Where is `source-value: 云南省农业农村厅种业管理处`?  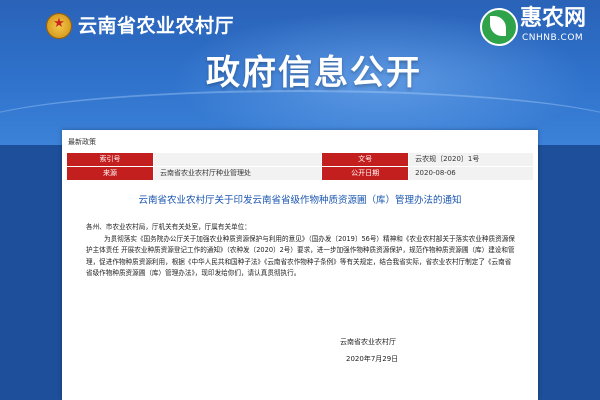
source-value: 云南省农业农村厅种业管理处 is located at coordinates (237, 173).